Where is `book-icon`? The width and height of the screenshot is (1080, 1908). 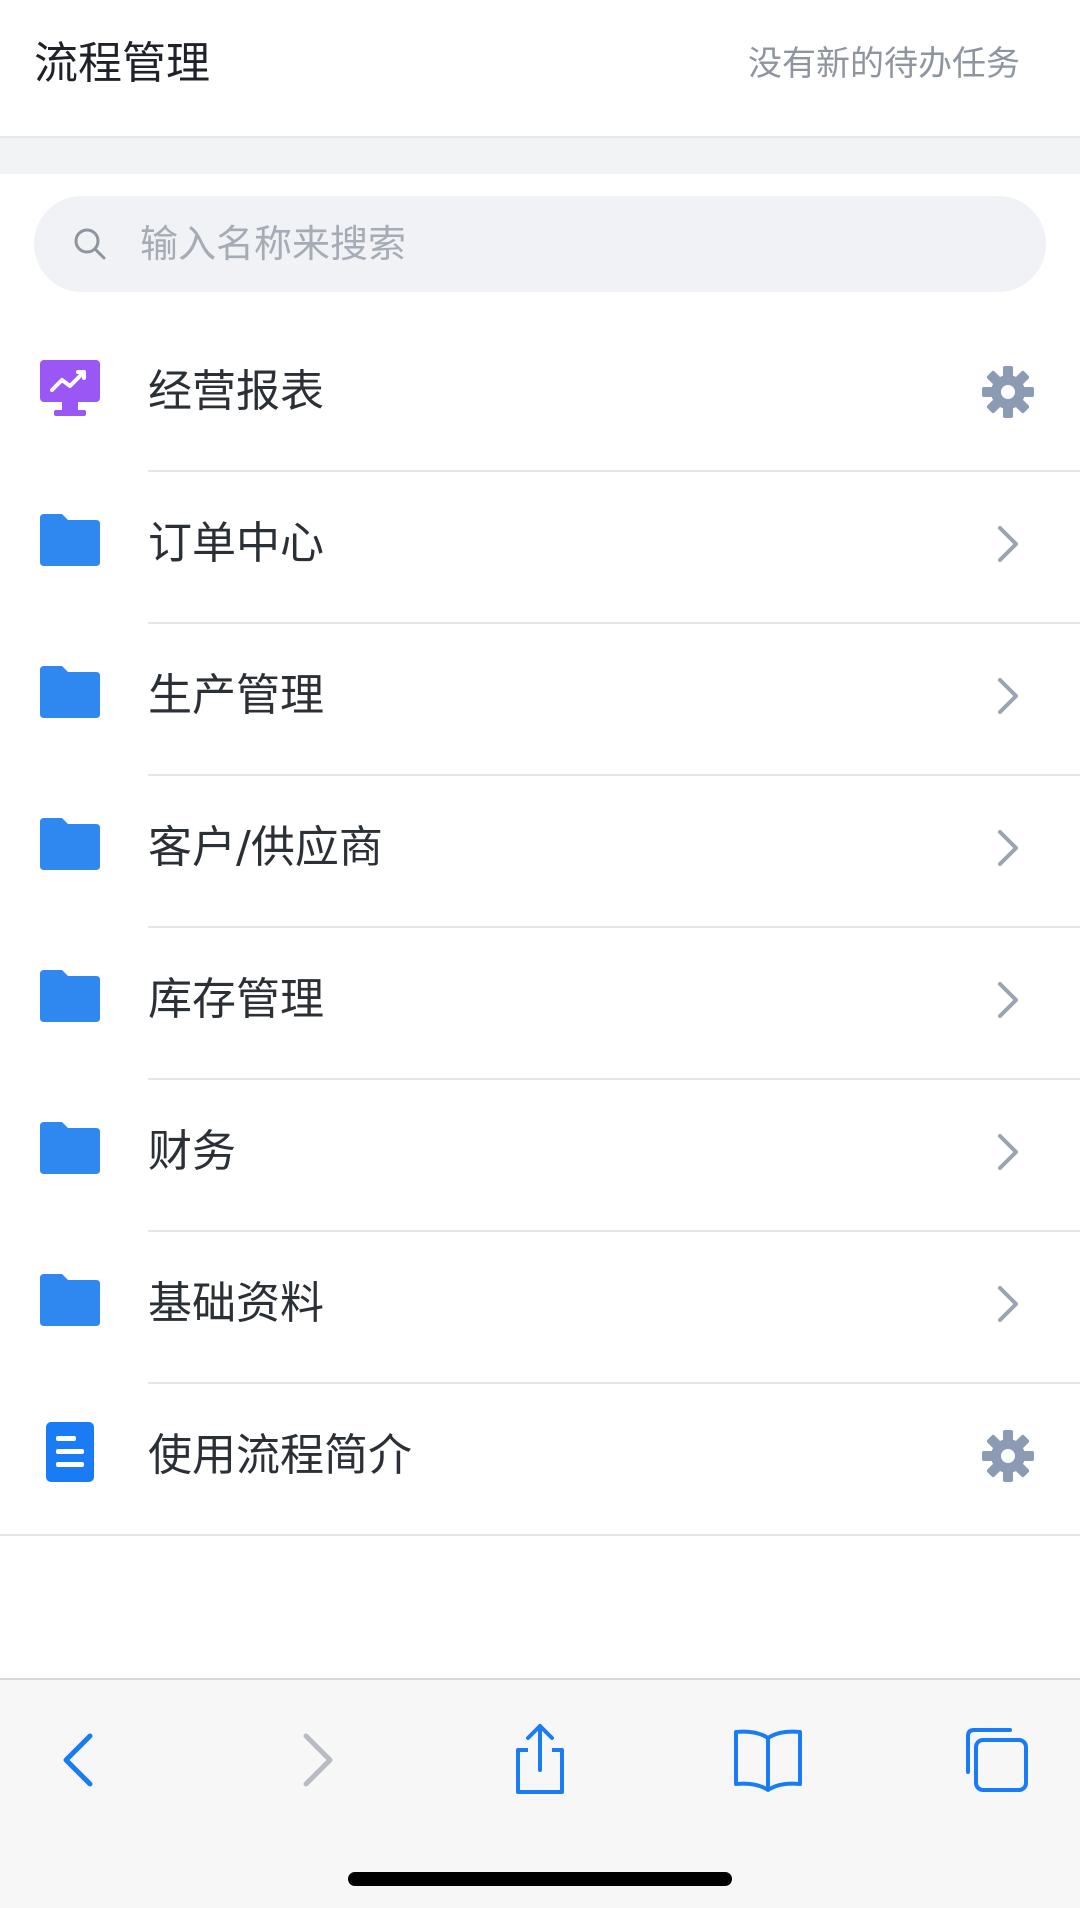
book-icon is located at coordinates (768, 1760).